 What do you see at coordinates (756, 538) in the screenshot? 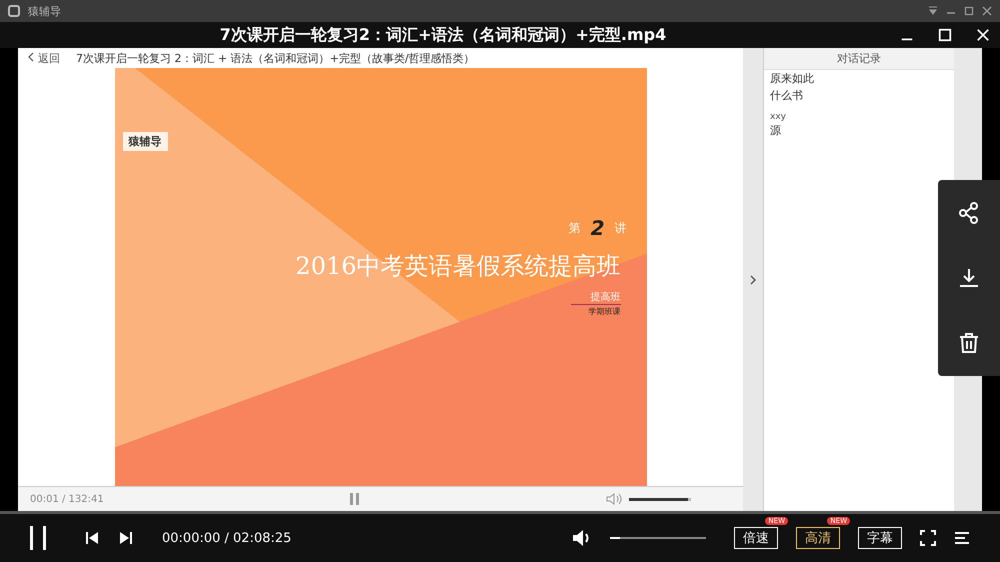
I see `option-button: 倍速` at bounding box center [756, 538].